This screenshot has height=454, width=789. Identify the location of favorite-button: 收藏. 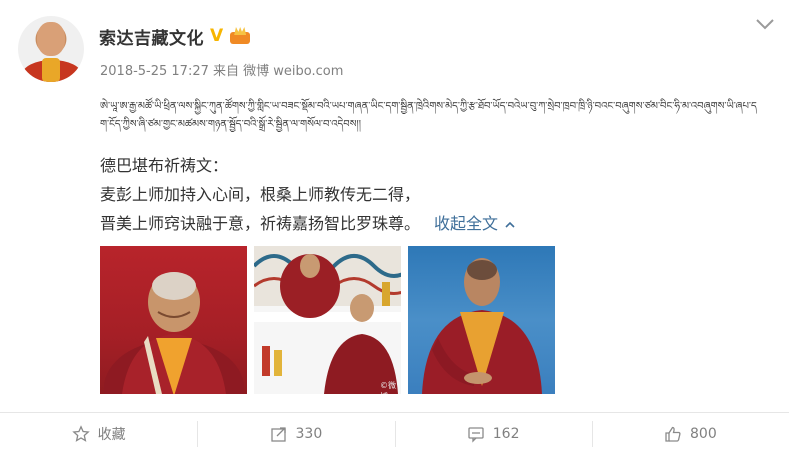
(98, 433).